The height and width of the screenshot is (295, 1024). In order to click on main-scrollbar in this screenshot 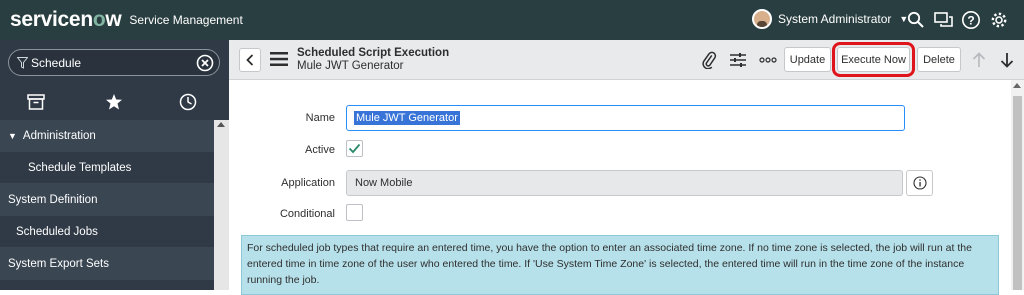, I will do `click(1017, 185)`.